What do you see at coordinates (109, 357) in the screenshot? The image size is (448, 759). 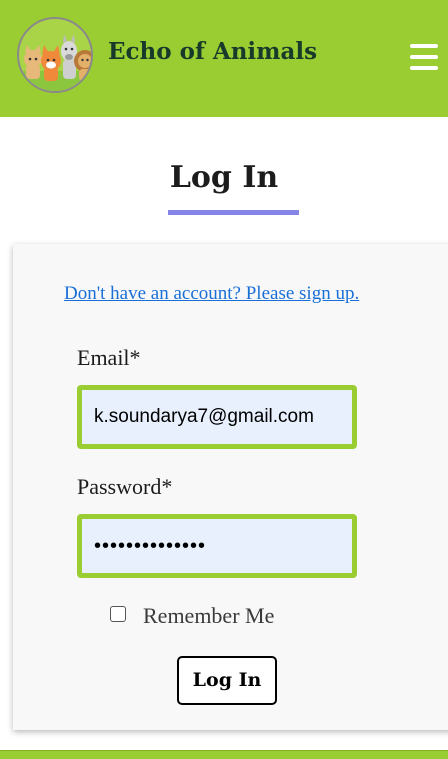 I see `email-label: Email*` at bounding box center [109, 357].